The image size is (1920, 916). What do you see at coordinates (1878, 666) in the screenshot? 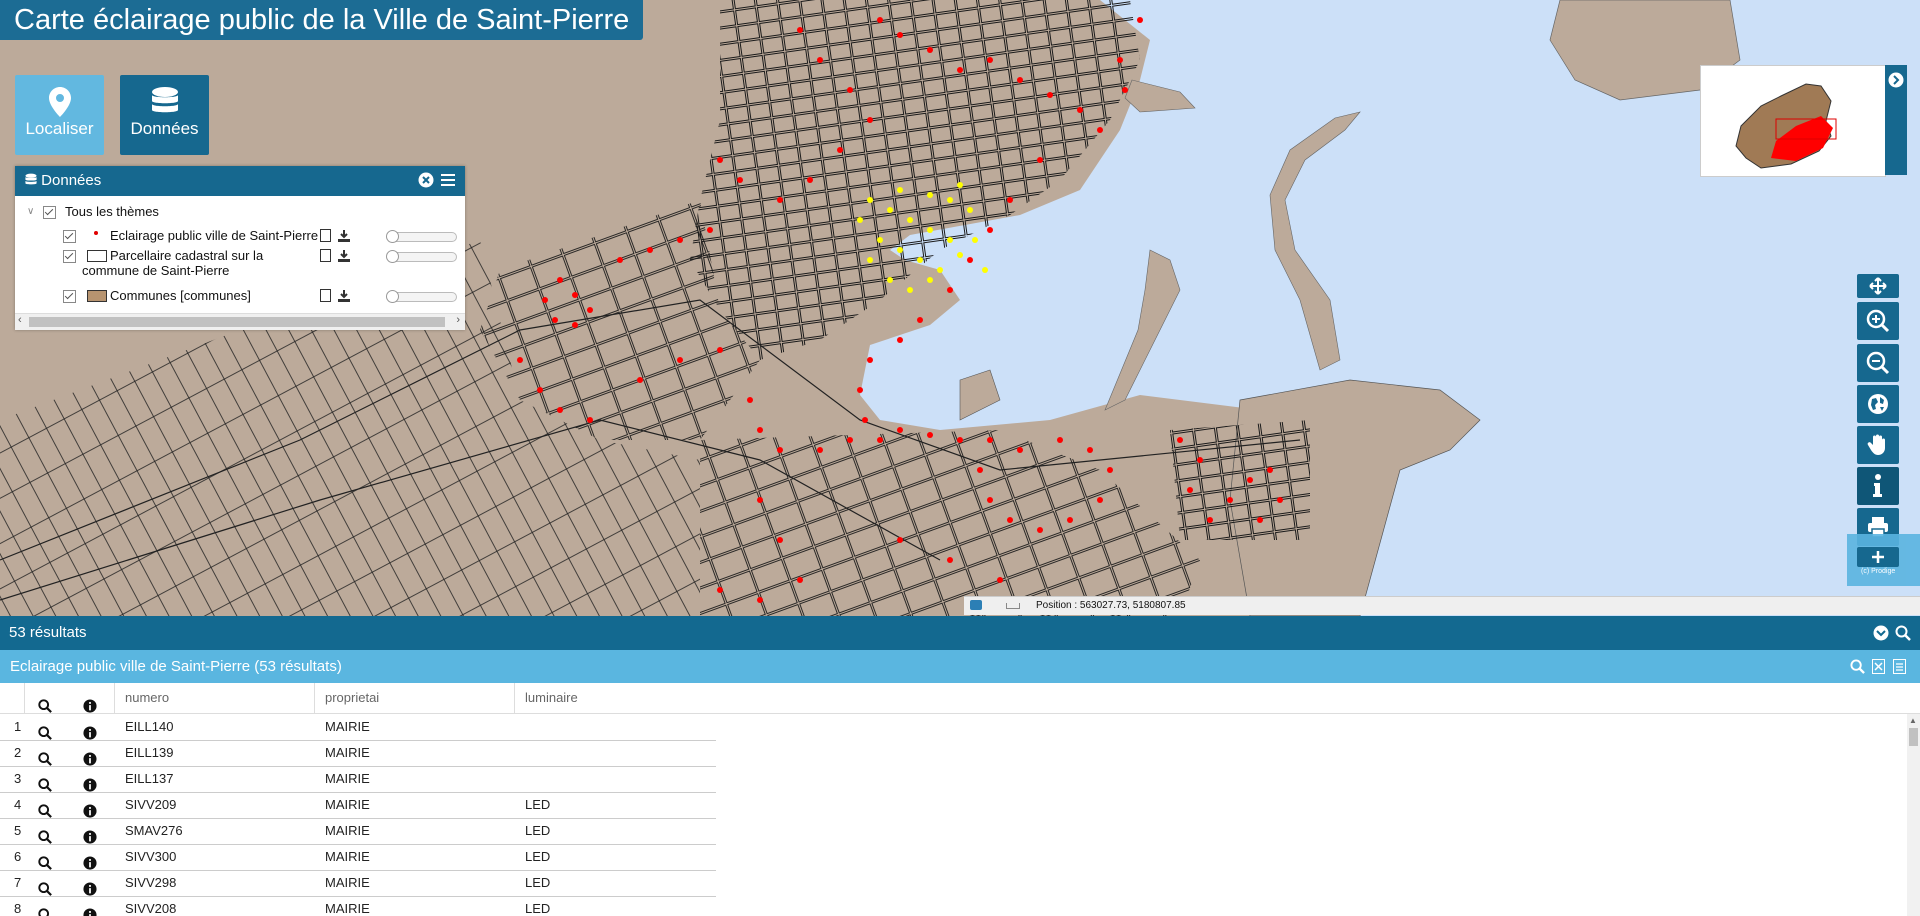
I see `excel-export-icon` at bounding box center [1878, 666].